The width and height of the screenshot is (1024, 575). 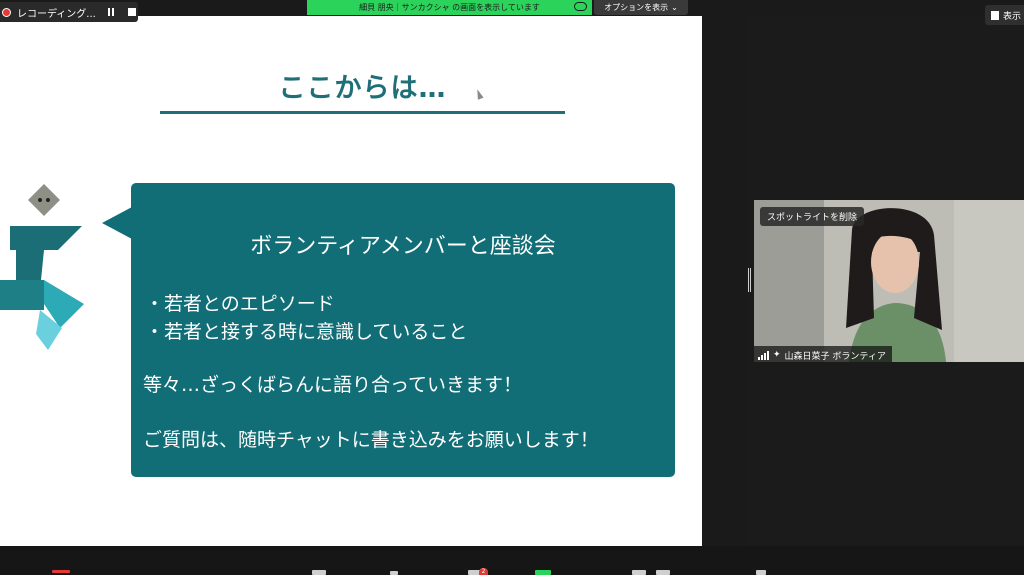 What do you see at coordinates (333, 385) in the screenshot?
I see `bubble-text: 等々…ざっくばらんに語り合っていきます！` at bounding box center [333, 385].